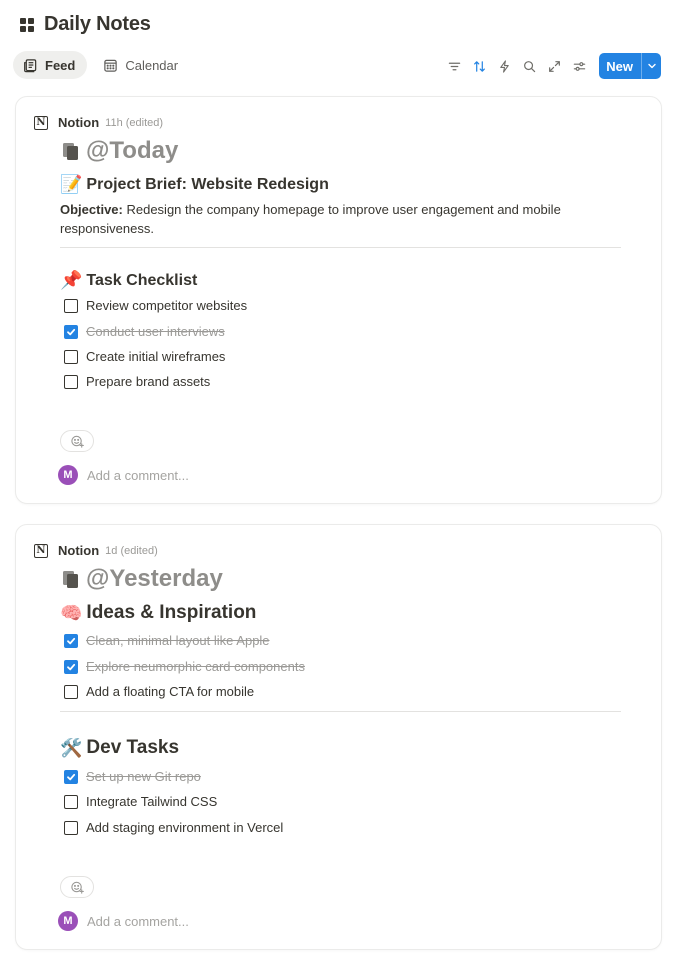 Image resolution: width=679 pixels, height=964 pixels. I want to click on tab-calendar: Calendar, so click(141, 65).